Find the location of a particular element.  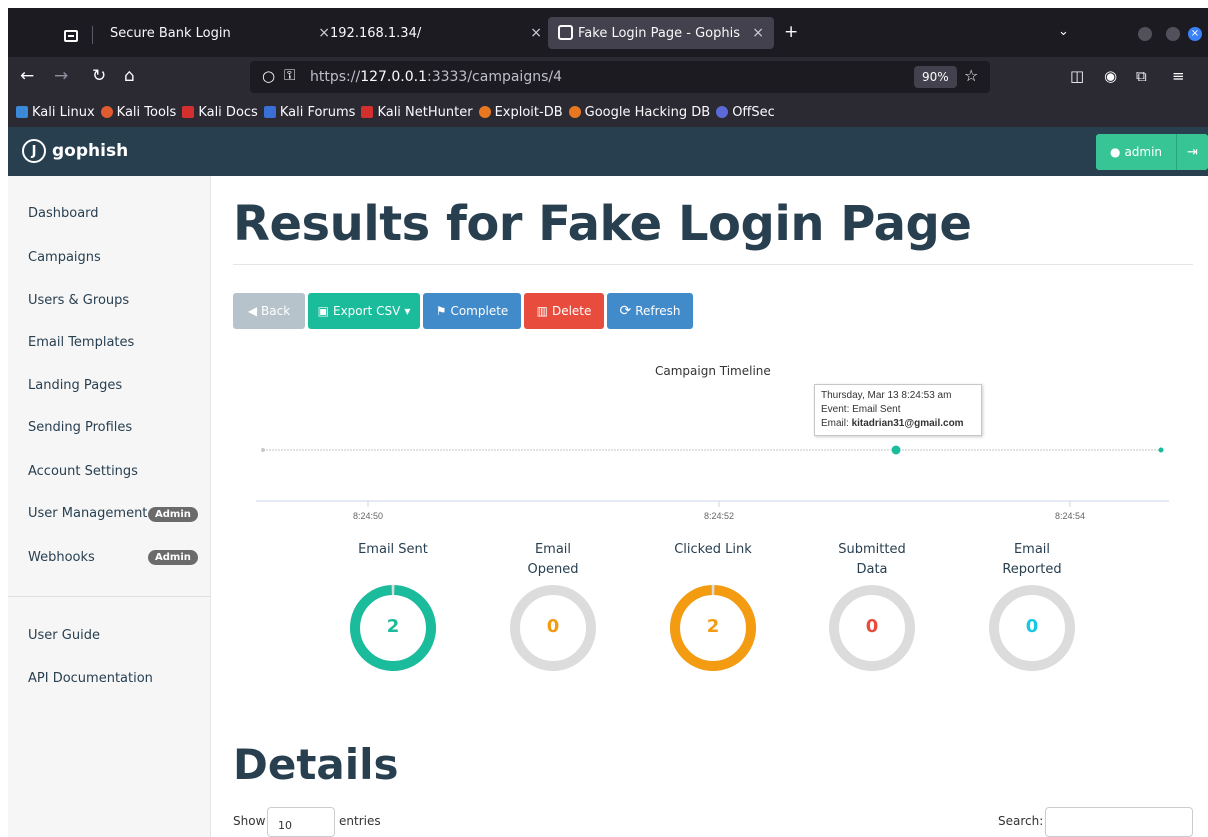

url-text: https://127.0.0.1:3333/campaigns/4 is located at coordinates (436, 77).